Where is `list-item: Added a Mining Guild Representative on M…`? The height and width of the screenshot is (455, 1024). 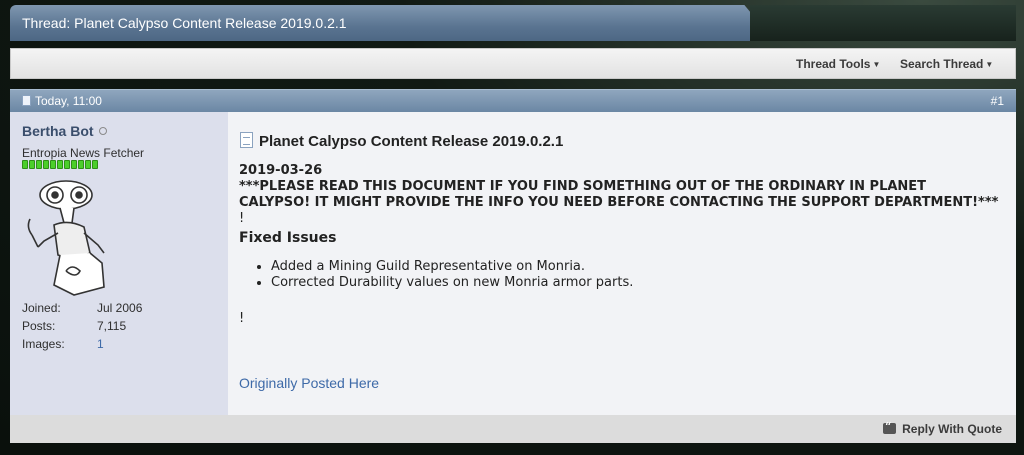
list-item: Added a Mining Guild Representative on M… is located at coordinates (635, 267).